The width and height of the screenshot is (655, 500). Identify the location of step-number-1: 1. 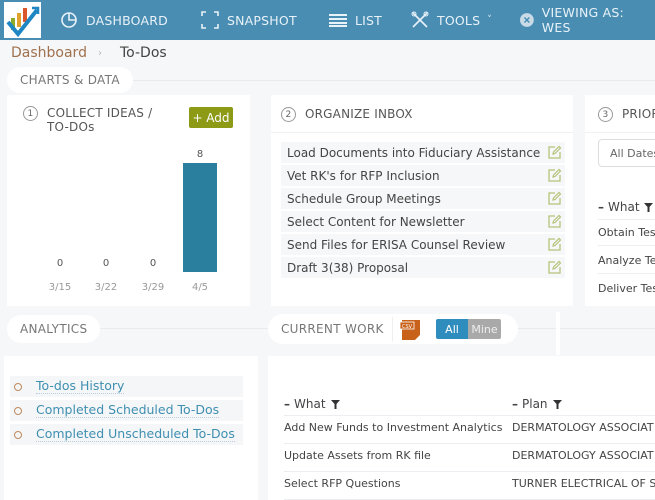
(30, 113).